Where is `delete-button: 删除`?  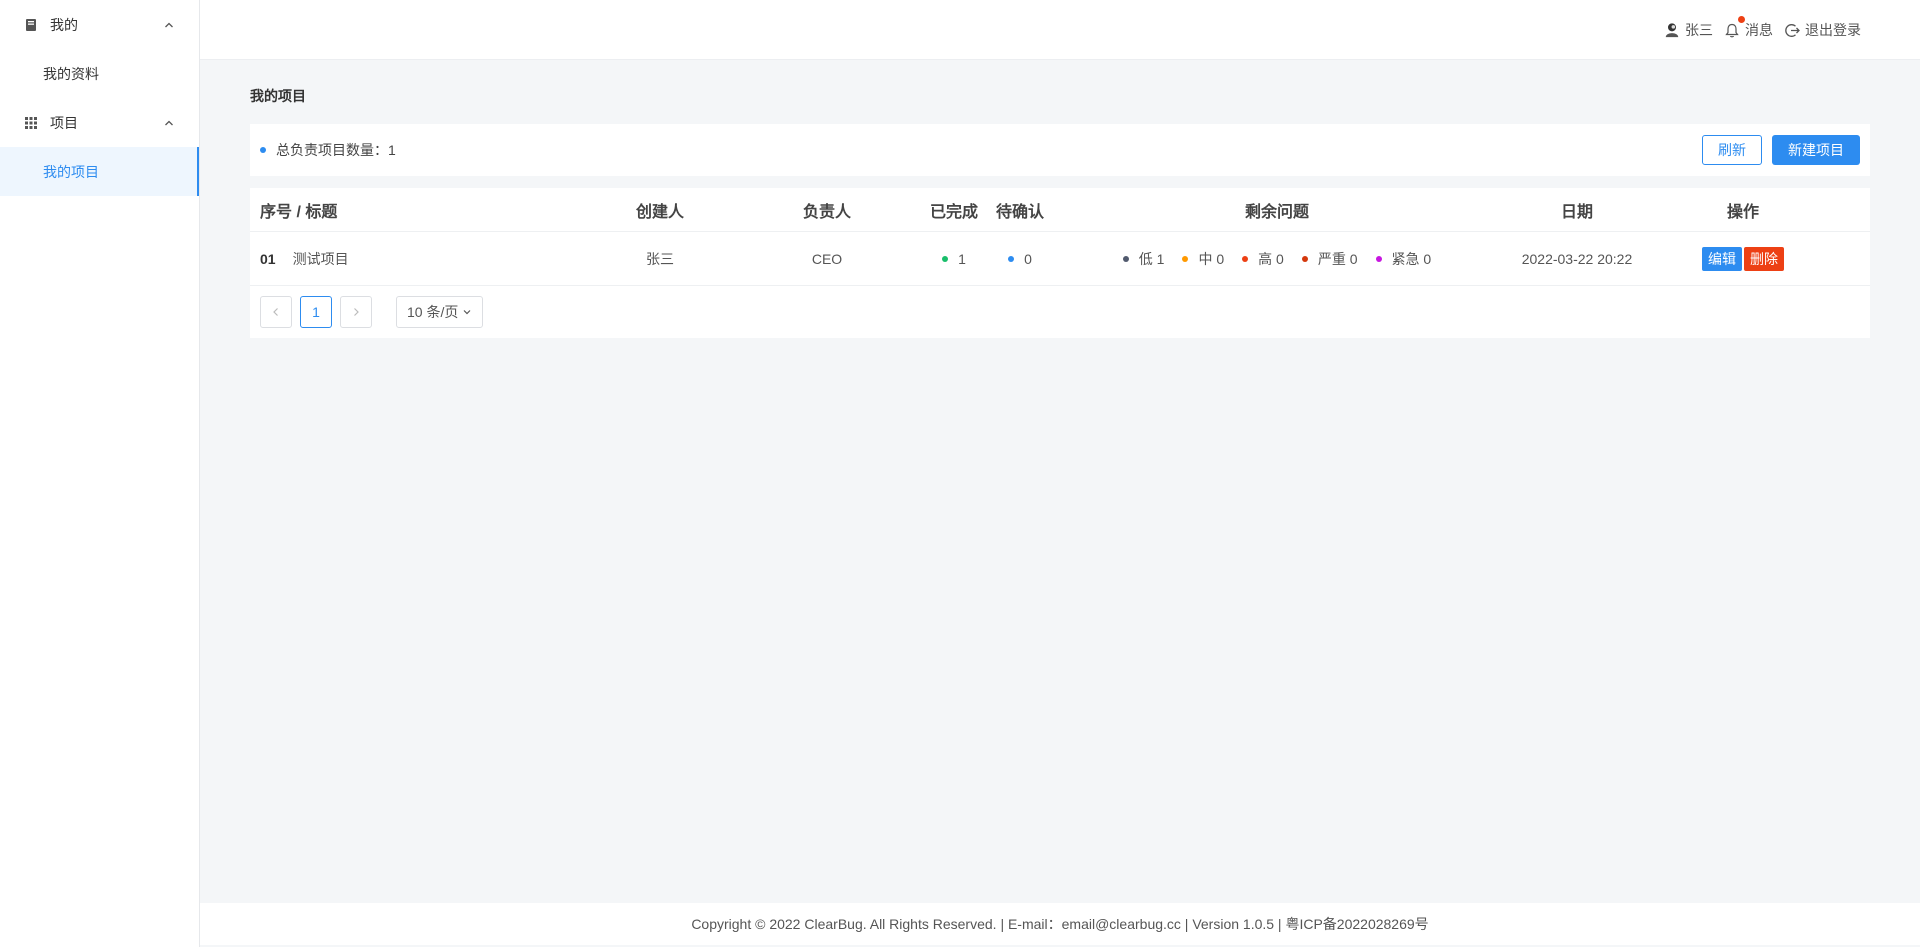 delete-button: 删除 is located at coordinates (1764, 258).